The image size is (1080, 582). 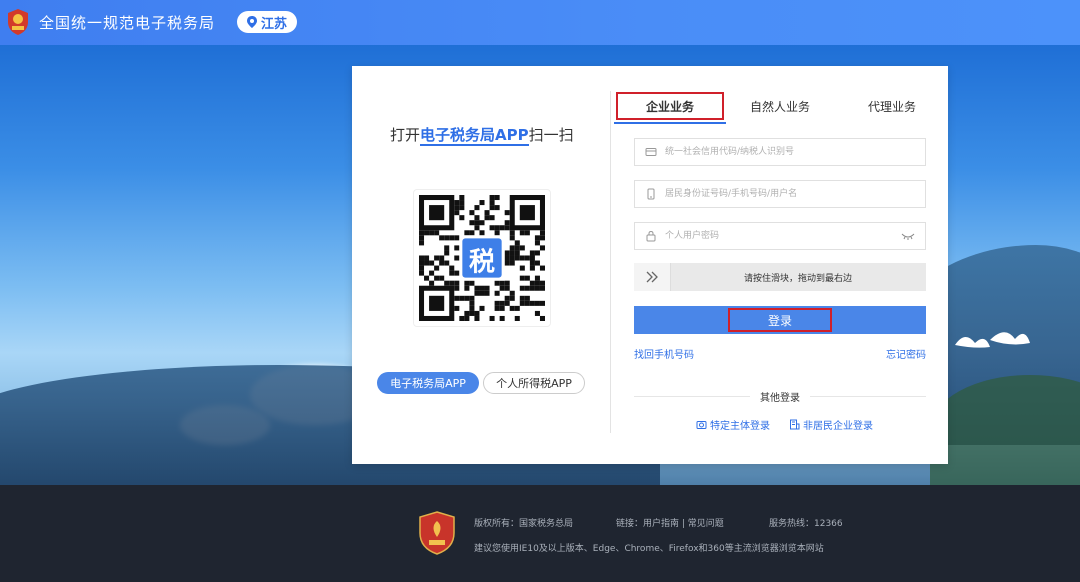 I want to click on nonresident-login-link: 非居民企业登录, so click(x=831, y=424).